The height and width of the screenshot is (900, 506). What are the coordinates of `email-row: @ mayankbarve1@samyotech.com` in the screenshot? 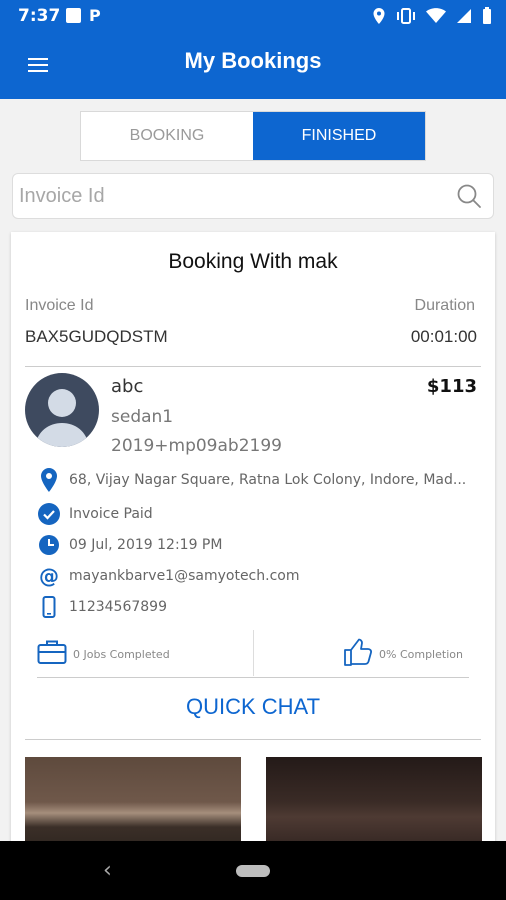 It's located at (168, 576).